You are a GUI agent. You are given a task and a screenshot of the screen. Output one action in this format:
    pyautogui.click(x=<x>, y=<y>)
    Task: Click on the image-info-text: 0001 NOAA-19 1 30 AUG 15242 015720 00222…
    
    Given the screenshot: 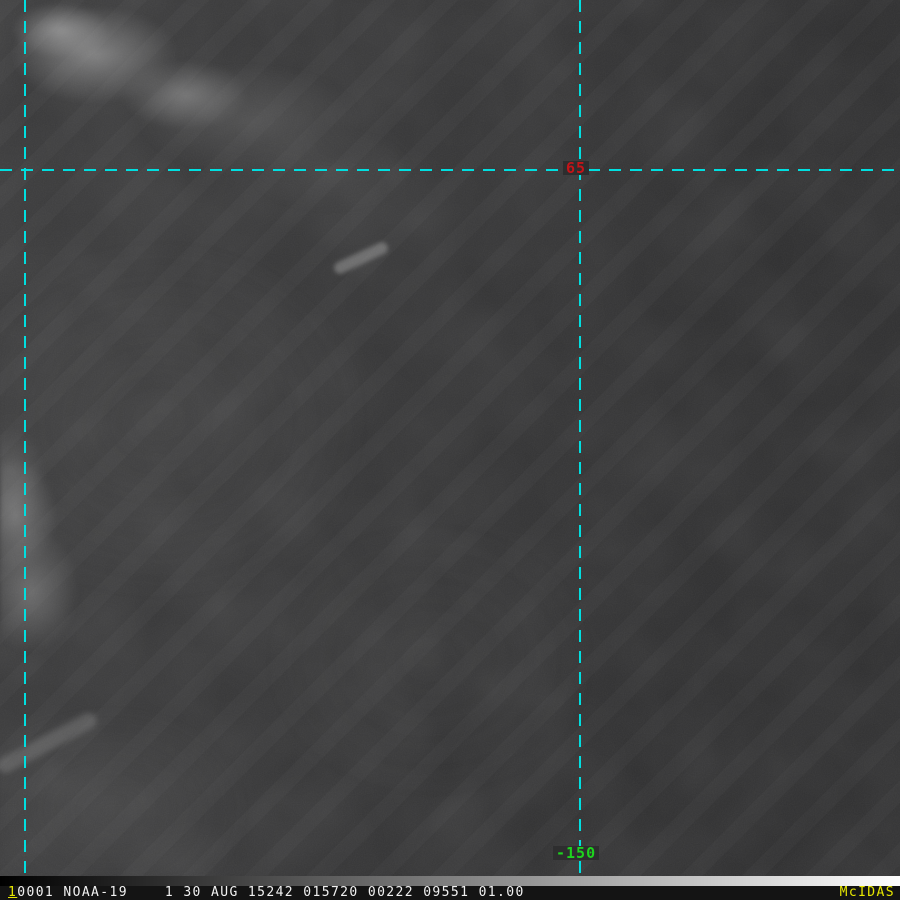 What is the action you would take?
    pyautogui.click(x=271, y=892)
    